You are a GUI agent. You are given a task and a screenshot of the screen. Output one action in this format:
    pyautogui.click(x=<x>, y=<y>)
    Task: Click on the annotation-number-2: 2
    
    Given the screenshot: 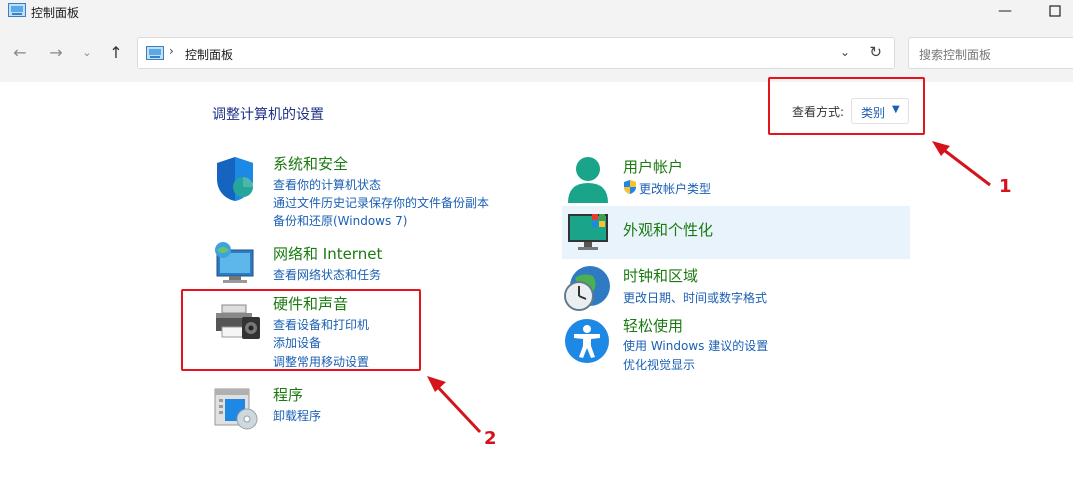 What is the action you would take?
    pyautogui.click(x=490, y=438)
    